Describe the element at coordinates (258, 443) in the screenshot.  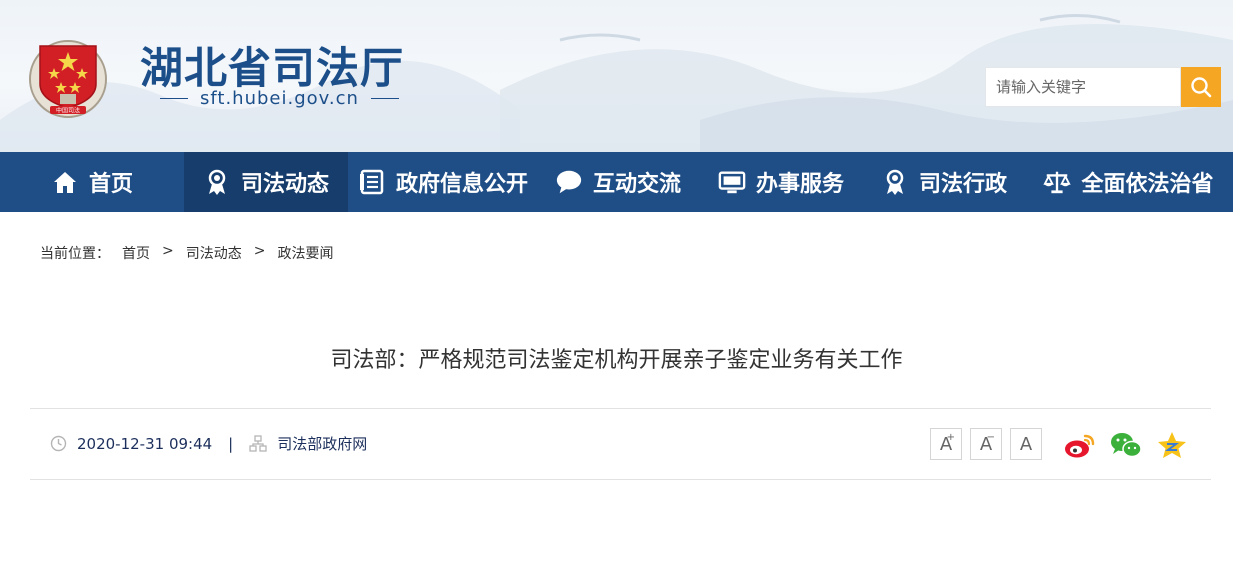
I see `source-icon` at that location.